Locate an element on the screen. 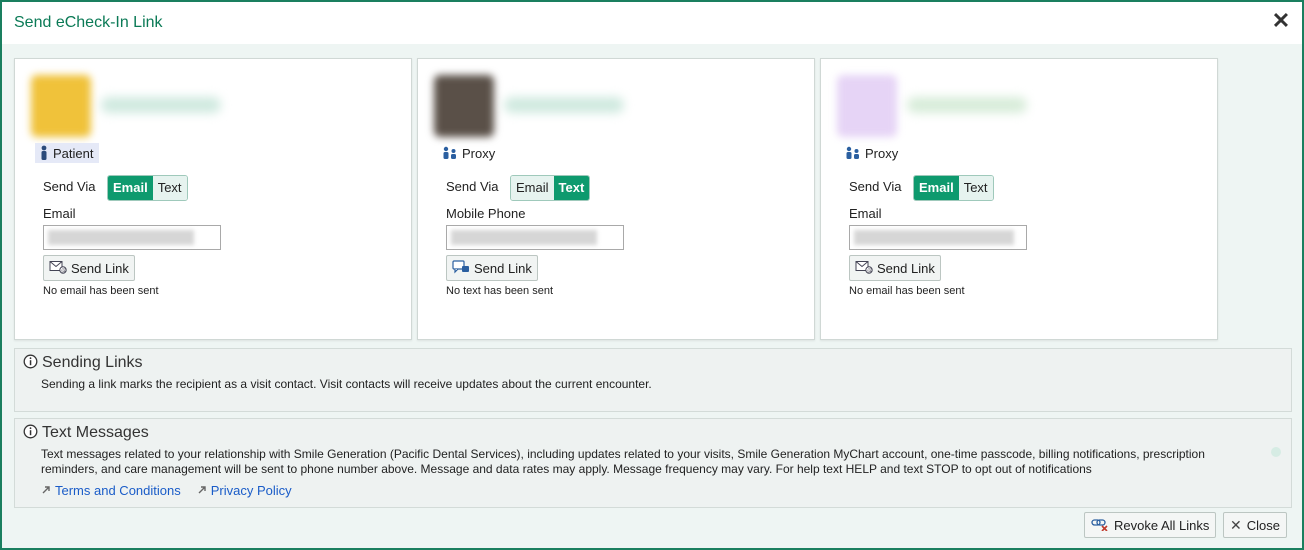 This screenshot has height=550, width=1304. send-link-button: Send Link is located at coordinates (492, 268).